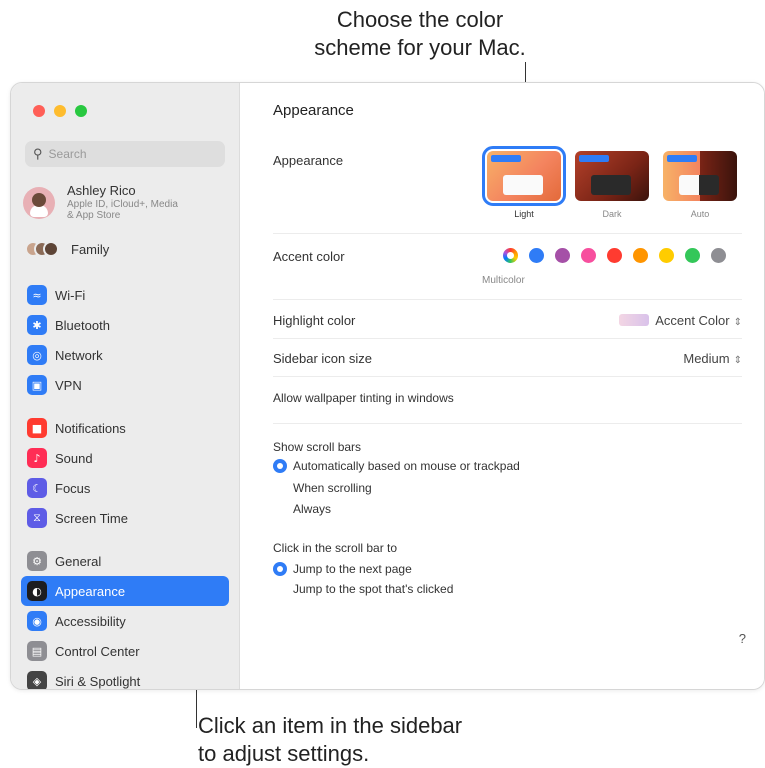 This screenshot has height=768, width=765. Describe the element at coordinates (125, 325) in the screenshot. I see `sidebar-item-bluetooth: ✱ Bluetooth` at that location.